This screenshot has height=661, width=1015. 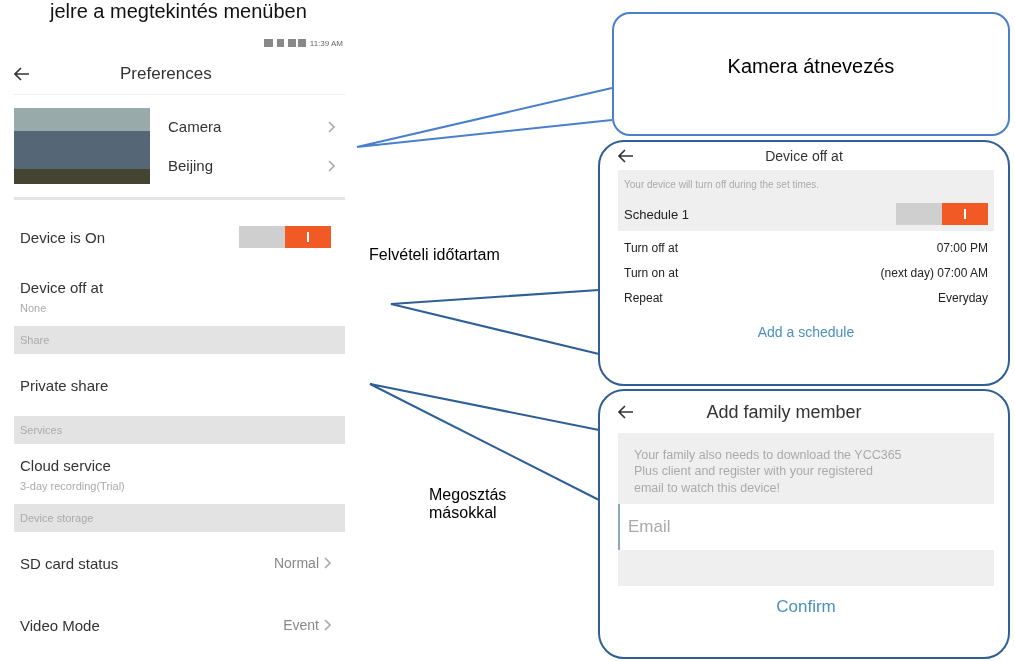 What do you see at coordinates (166, 74) in the screenshot?
I see `screen-title: Preferences` at bounding box center [166, 74].